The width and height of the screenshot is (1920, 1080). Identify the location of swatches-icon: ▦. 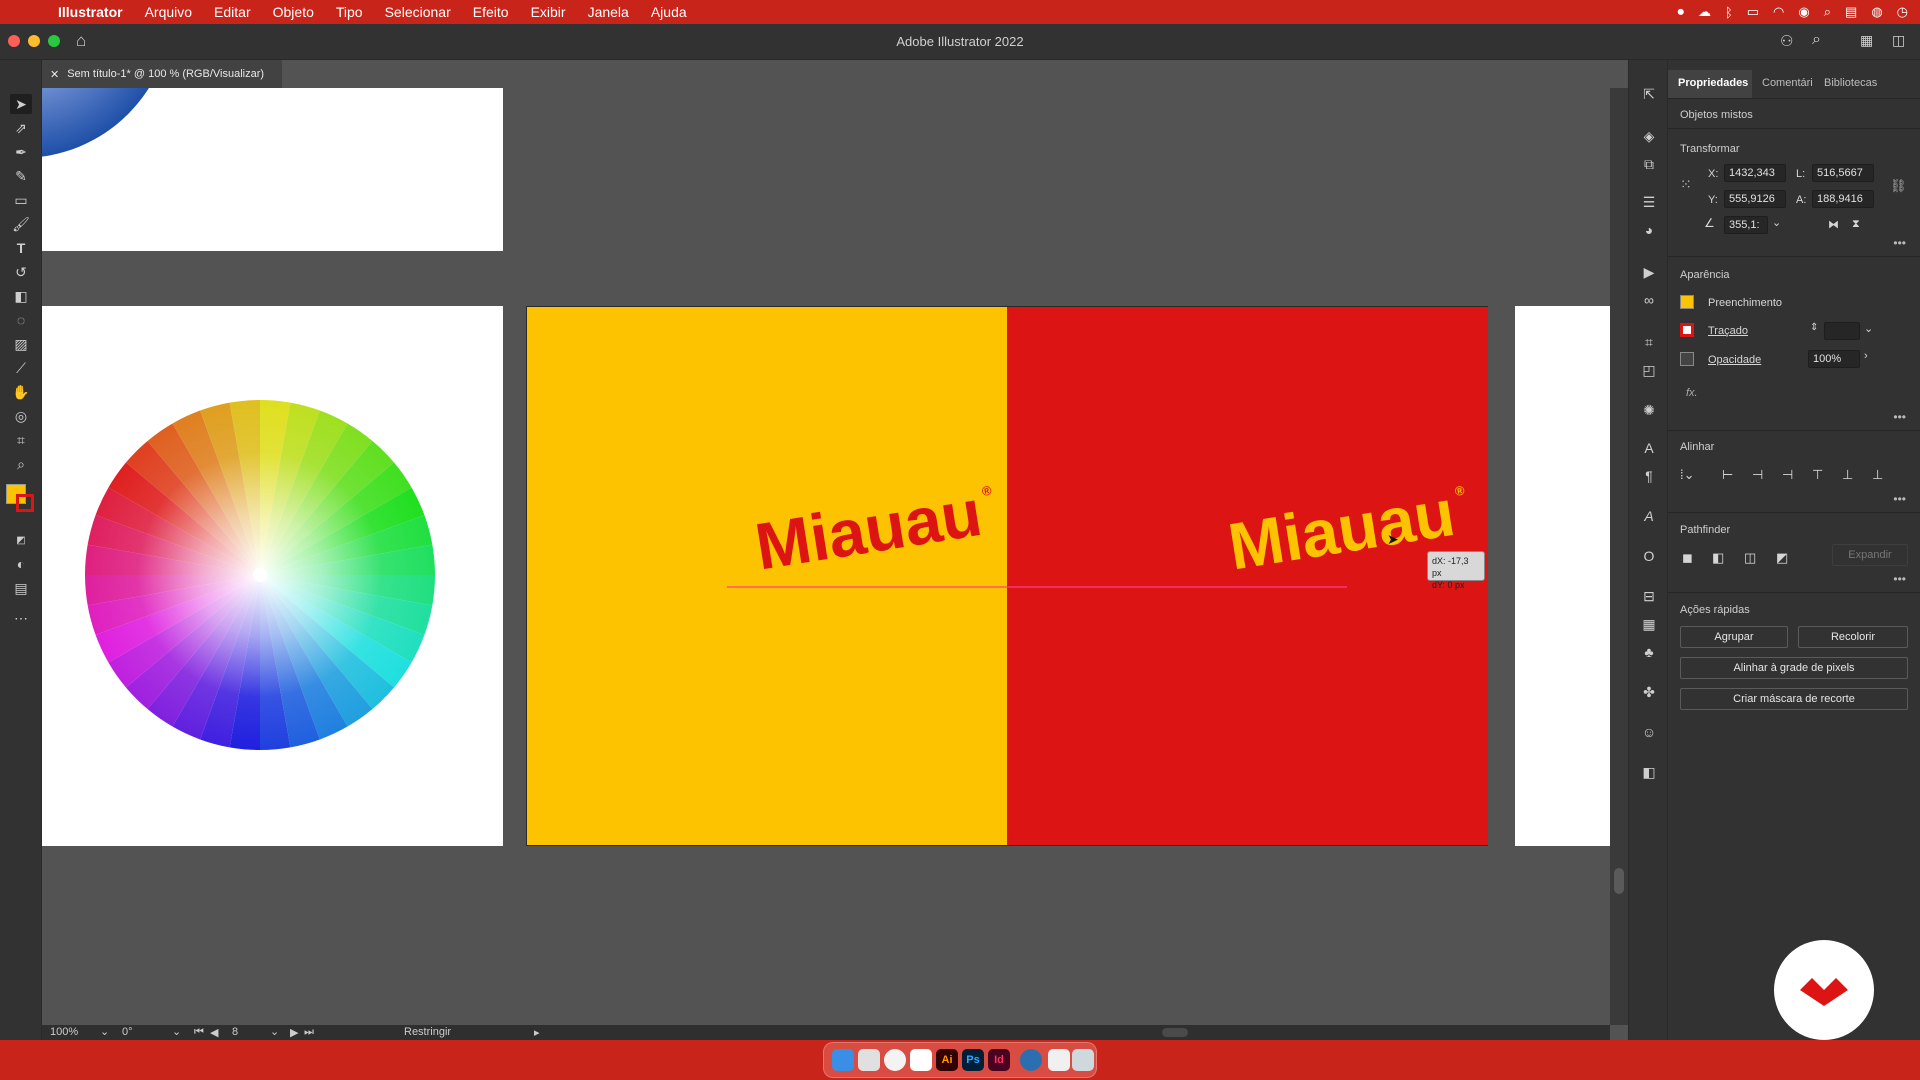
(1649, 624).